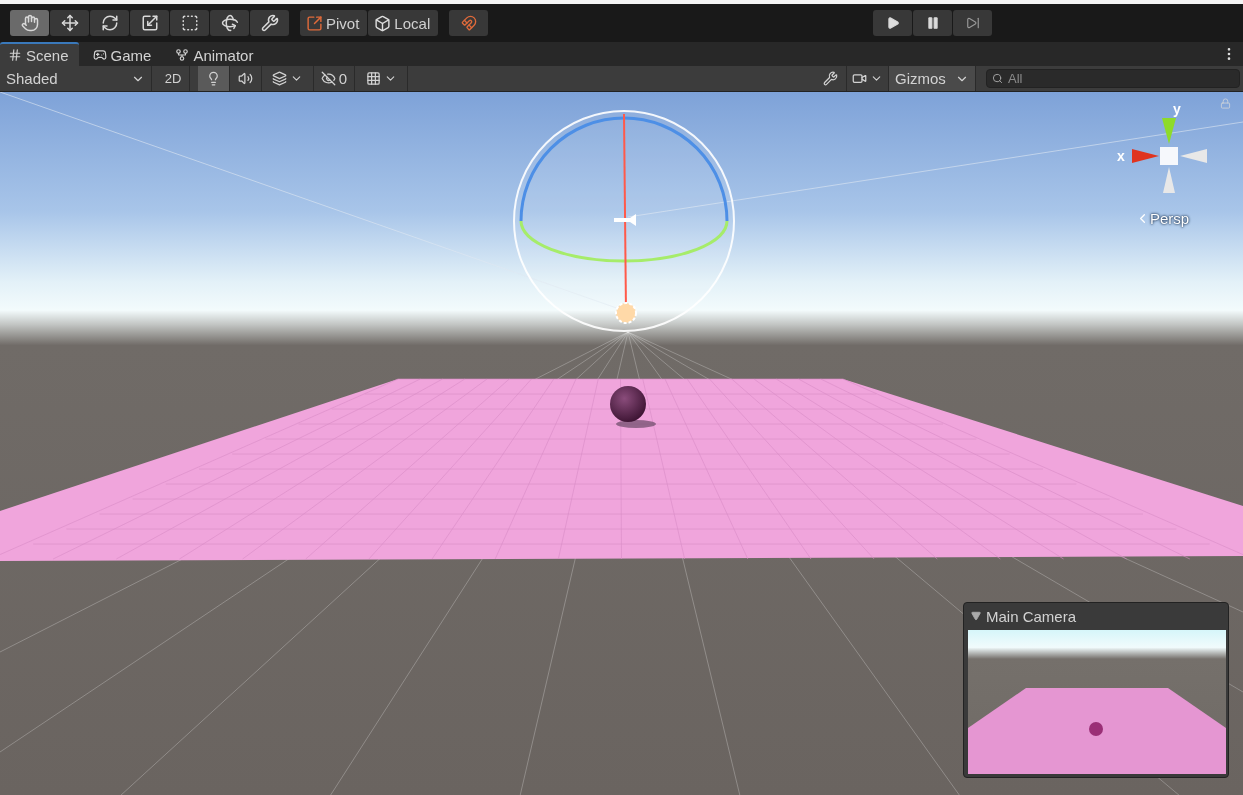 Image resolution: width=1243 pixels, height=795 pixels. I want to click on lightbulb-icon, so click(213, 78).